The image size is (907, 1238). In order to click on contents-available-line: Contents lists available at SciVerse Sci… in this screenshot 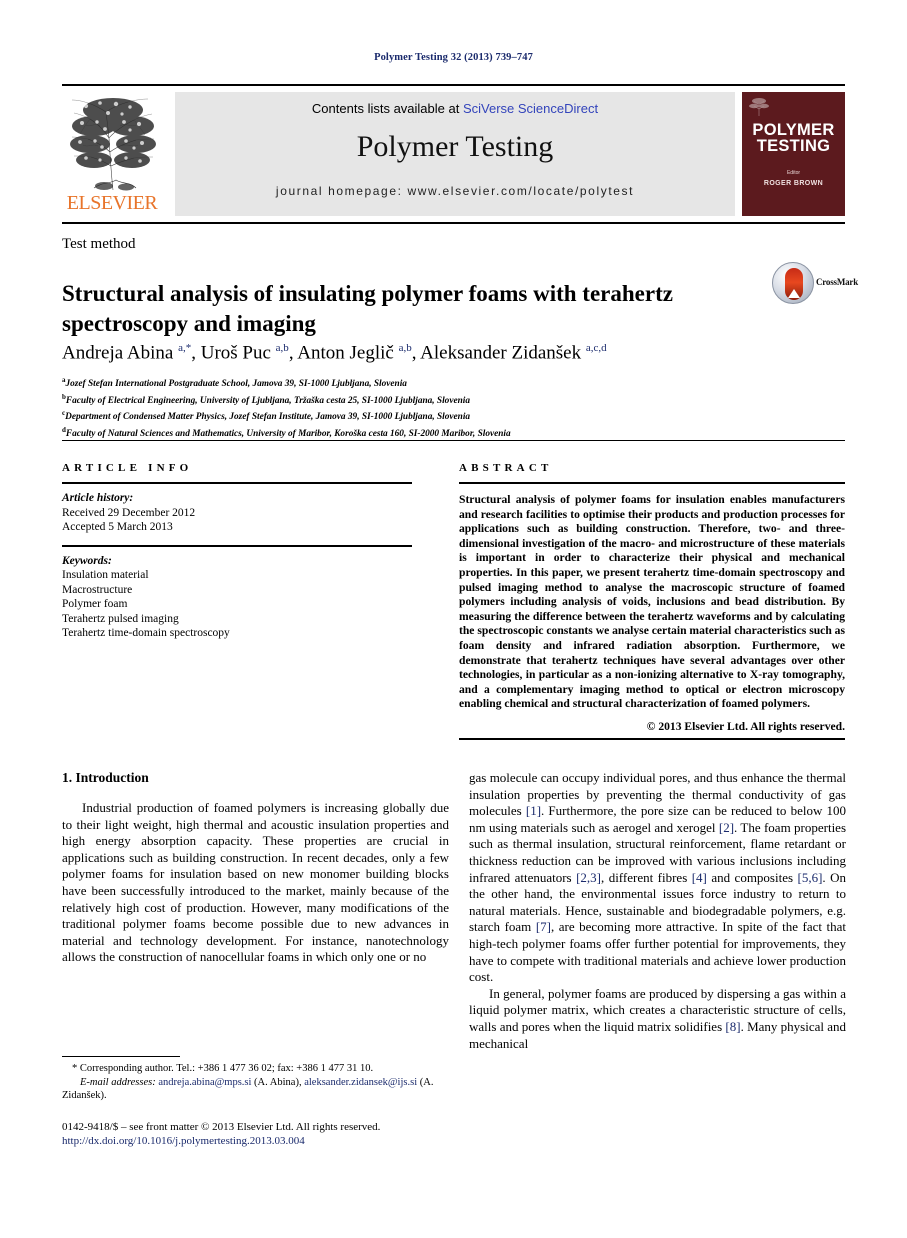, I will do `click(455, 108)`.